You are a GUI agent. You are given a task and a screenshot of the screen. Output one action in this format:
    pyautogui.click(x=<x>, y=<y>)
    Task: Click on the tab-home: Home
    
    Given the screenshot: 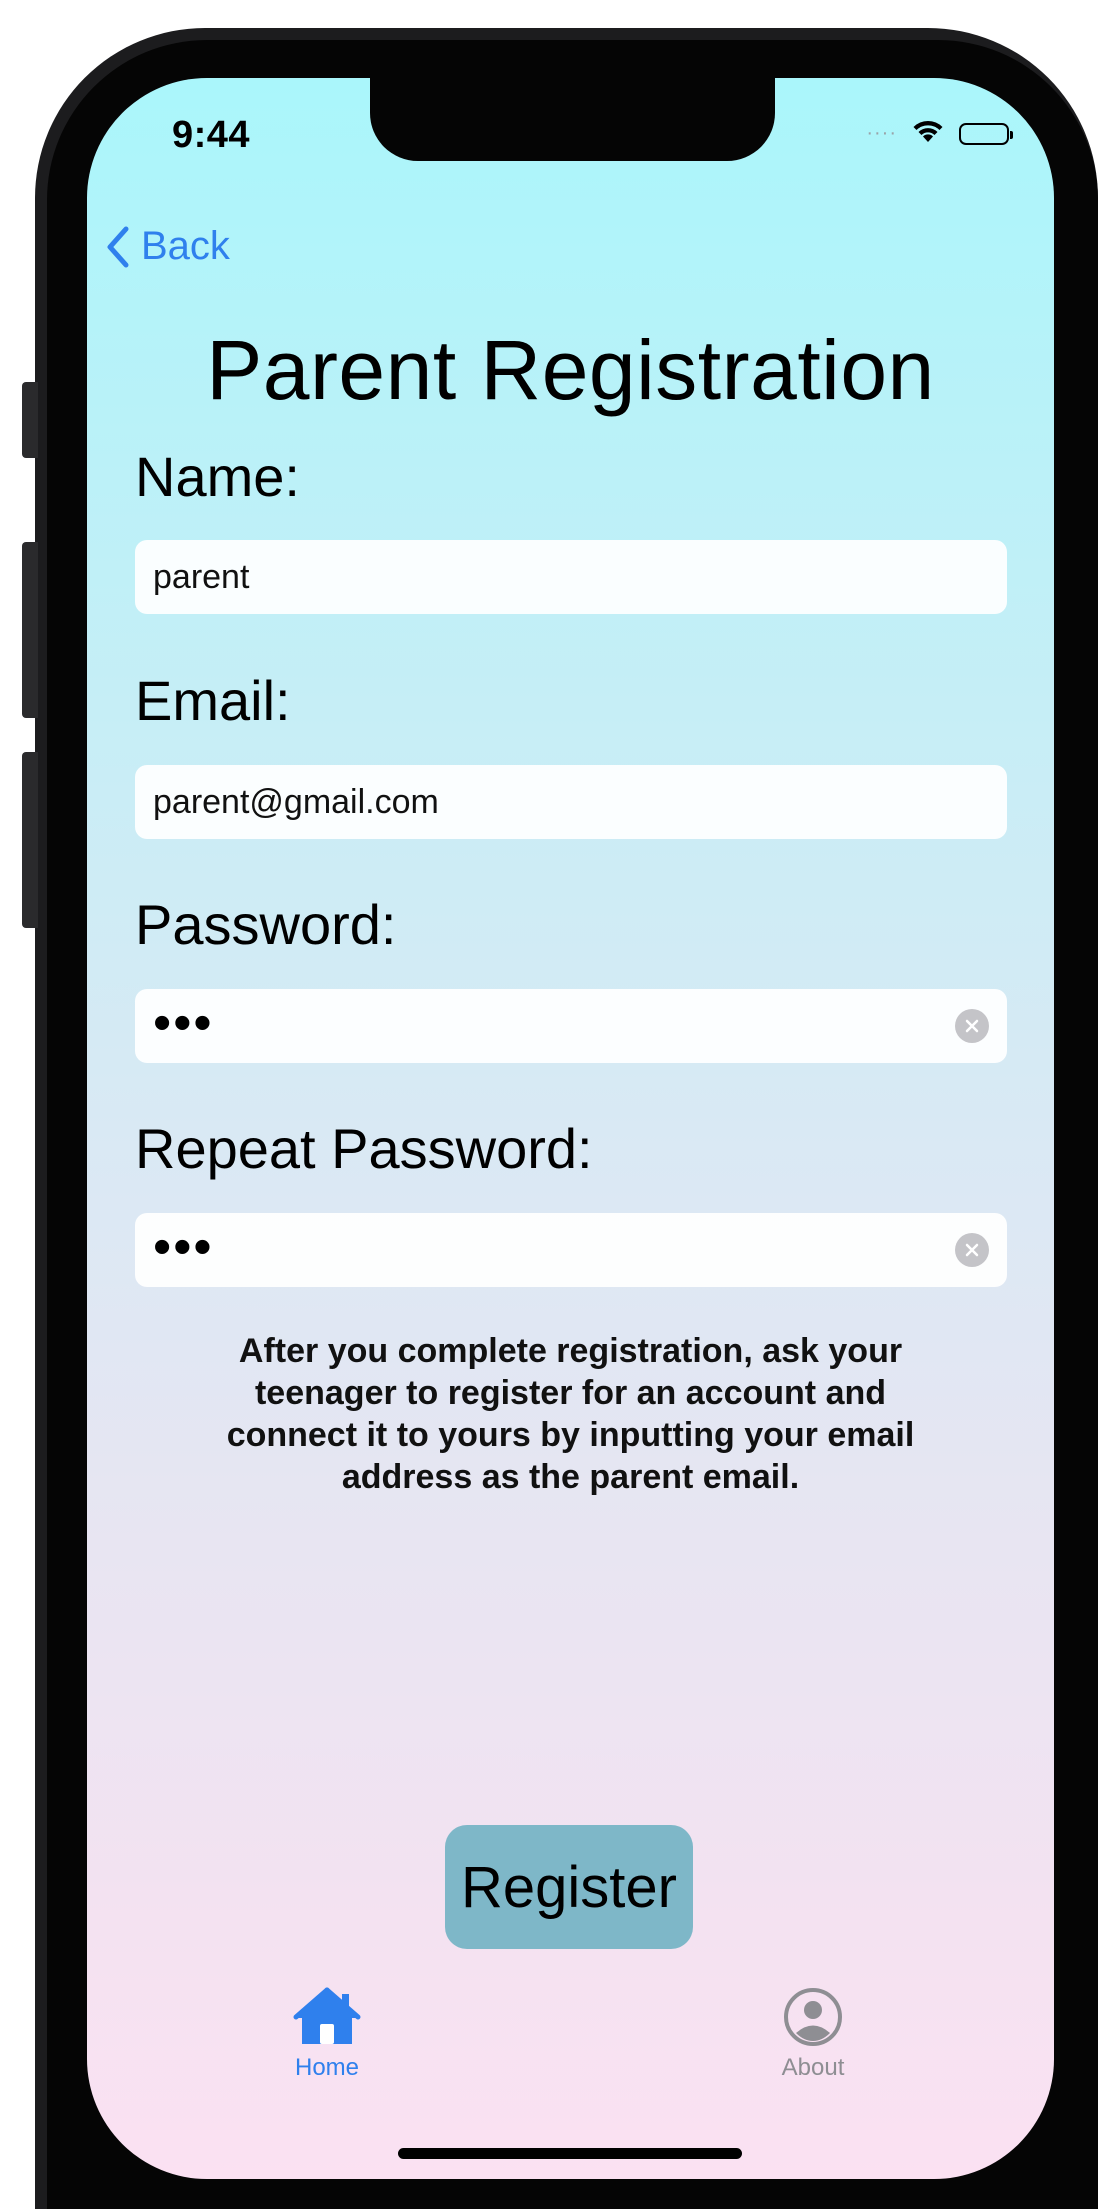 What is the action you would take?
    pyautogui.click(x=327, y=2034)
    